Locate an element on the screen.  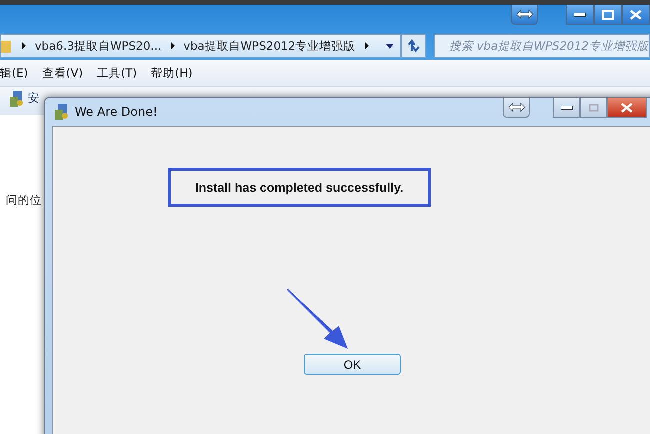
menu-item: 查看(V) is located at coordinates (63, 73).